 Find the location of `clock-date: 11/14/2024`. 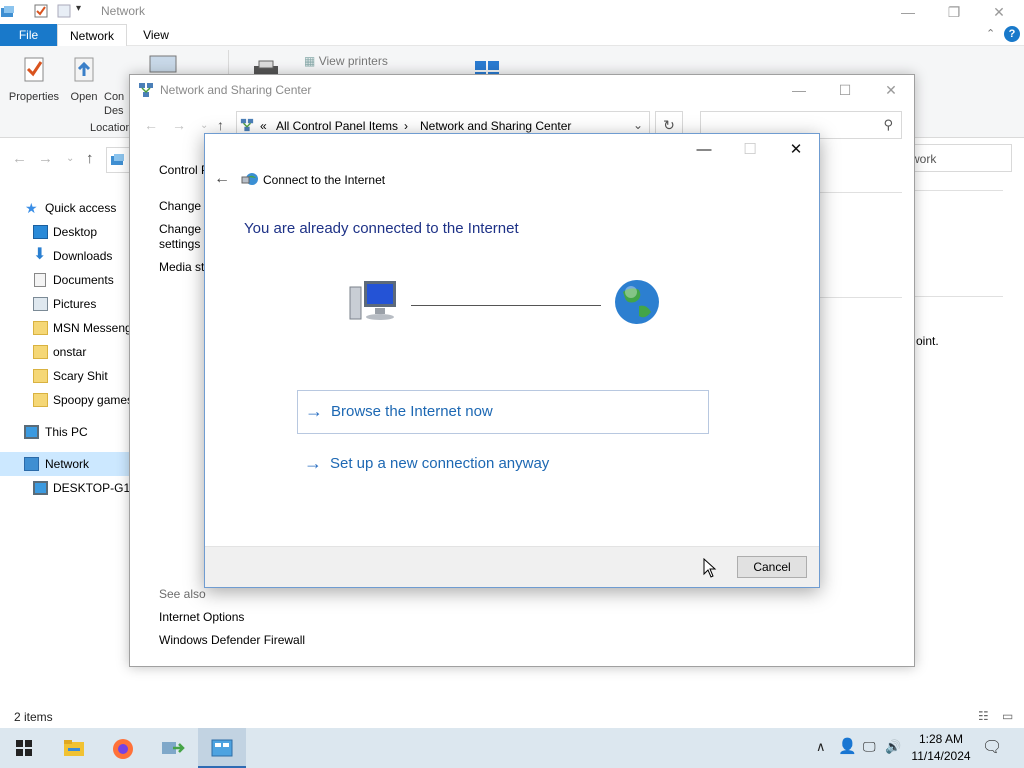

clock-date: 11/14/2024 is located at coordinates (941, 756).